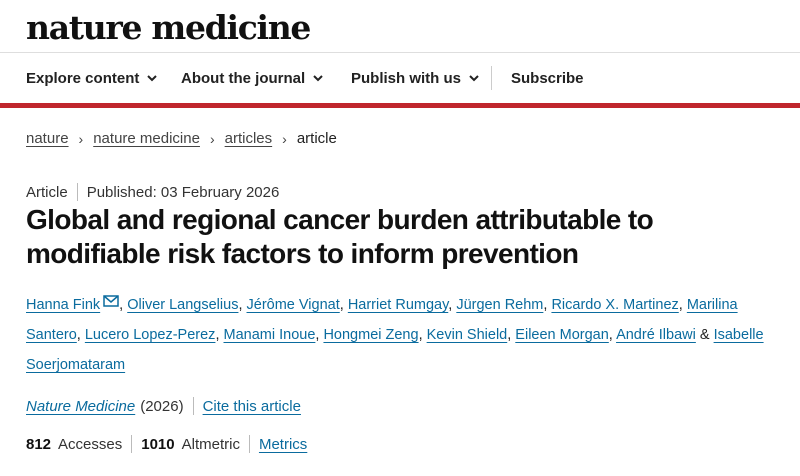  What do you see at coordinates (398, 305) in the screenshot?
I see `author-link: Harriet Rumgay` at bounding box center [398, 305].